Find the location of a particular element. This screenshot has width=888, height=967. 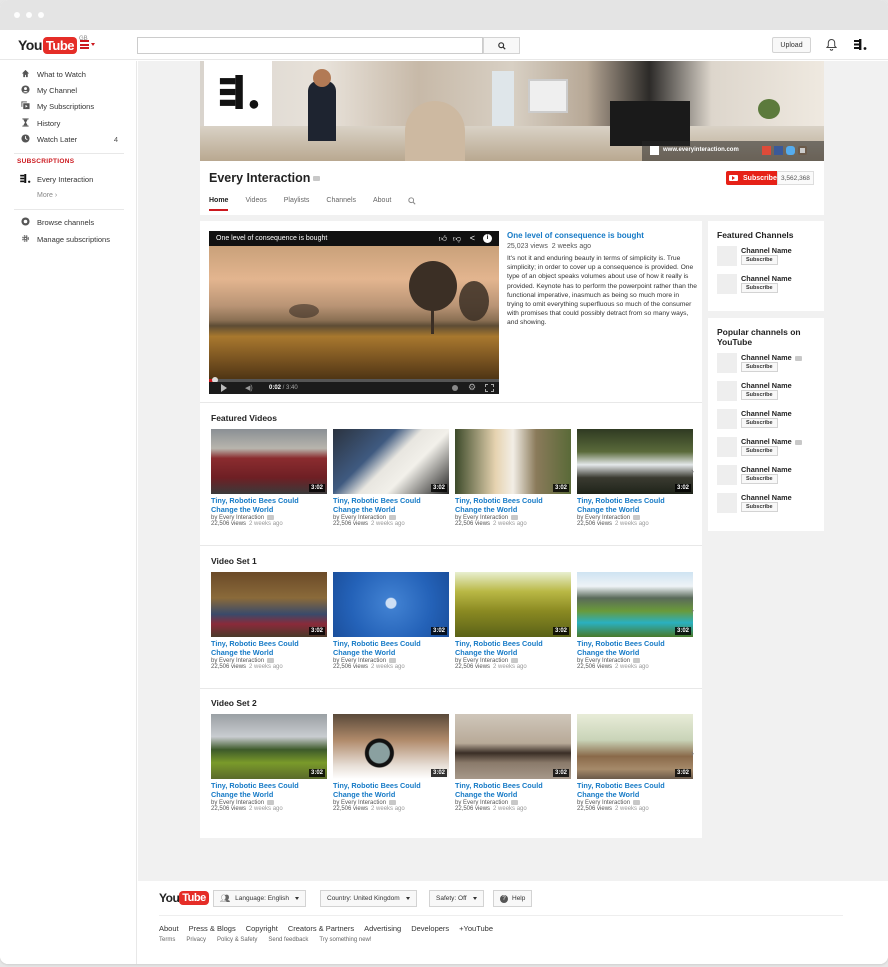

tab-home: Home is located at coordinates (219, 204).